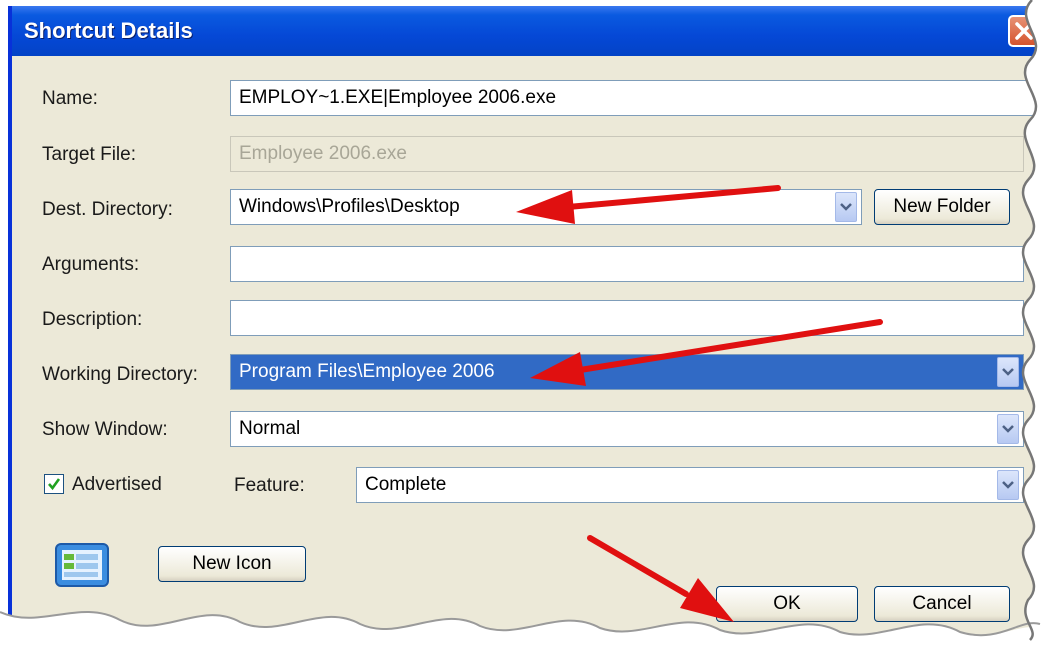 Image resolution: width=1053 pixels, height=648 pixels. I want to click on name-field: EMPLOY~1.EXE|Employee 2006.exe, so click(636, 98).